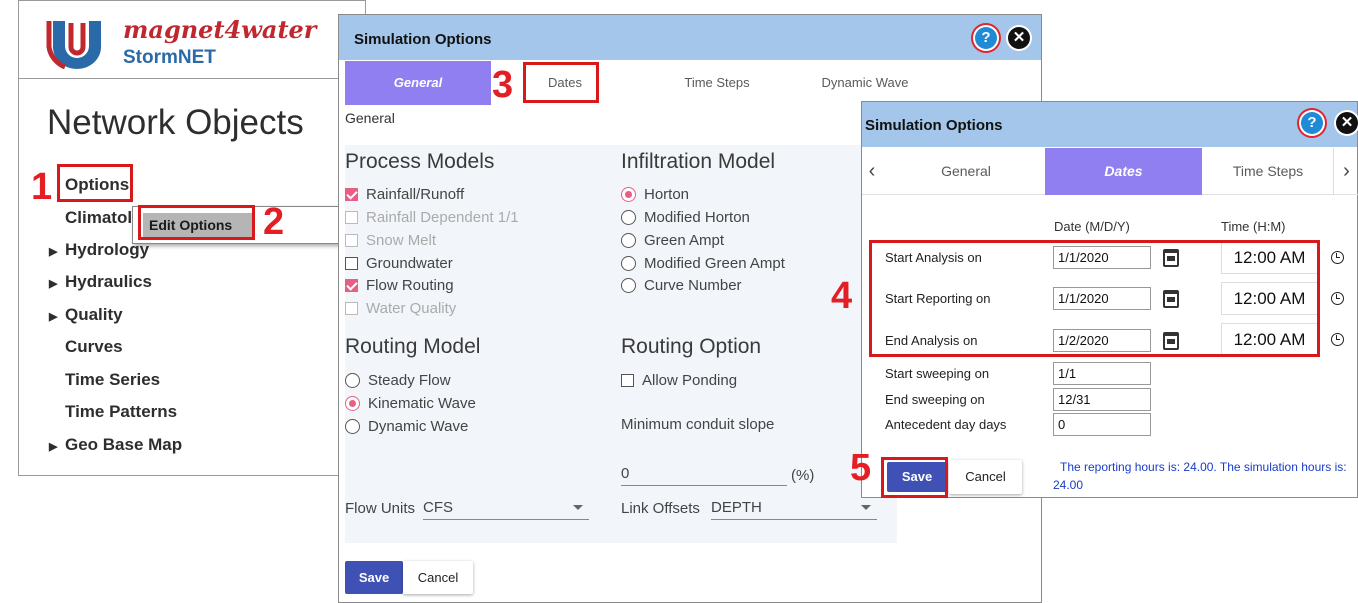  Describe the element at coordinates (220, 29) in the screenshot. I see `brand-name: magnet4water` at that location.